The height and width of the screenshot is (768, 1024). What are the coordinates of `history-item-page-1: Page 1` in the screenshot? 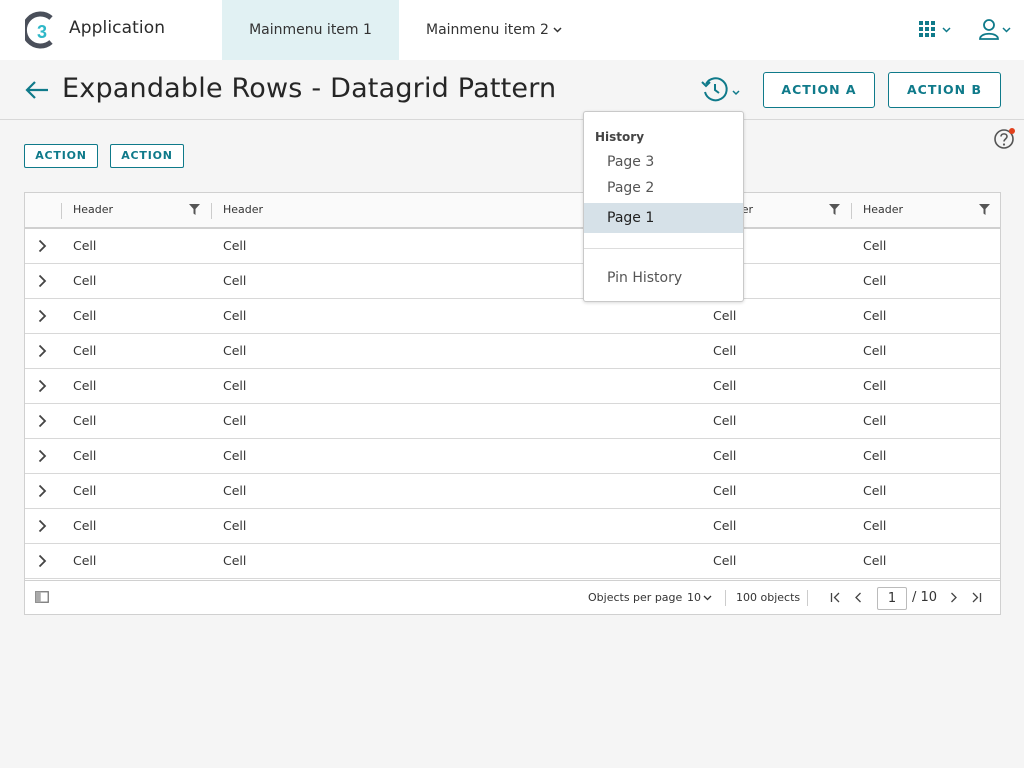 It's located at (663, 218).